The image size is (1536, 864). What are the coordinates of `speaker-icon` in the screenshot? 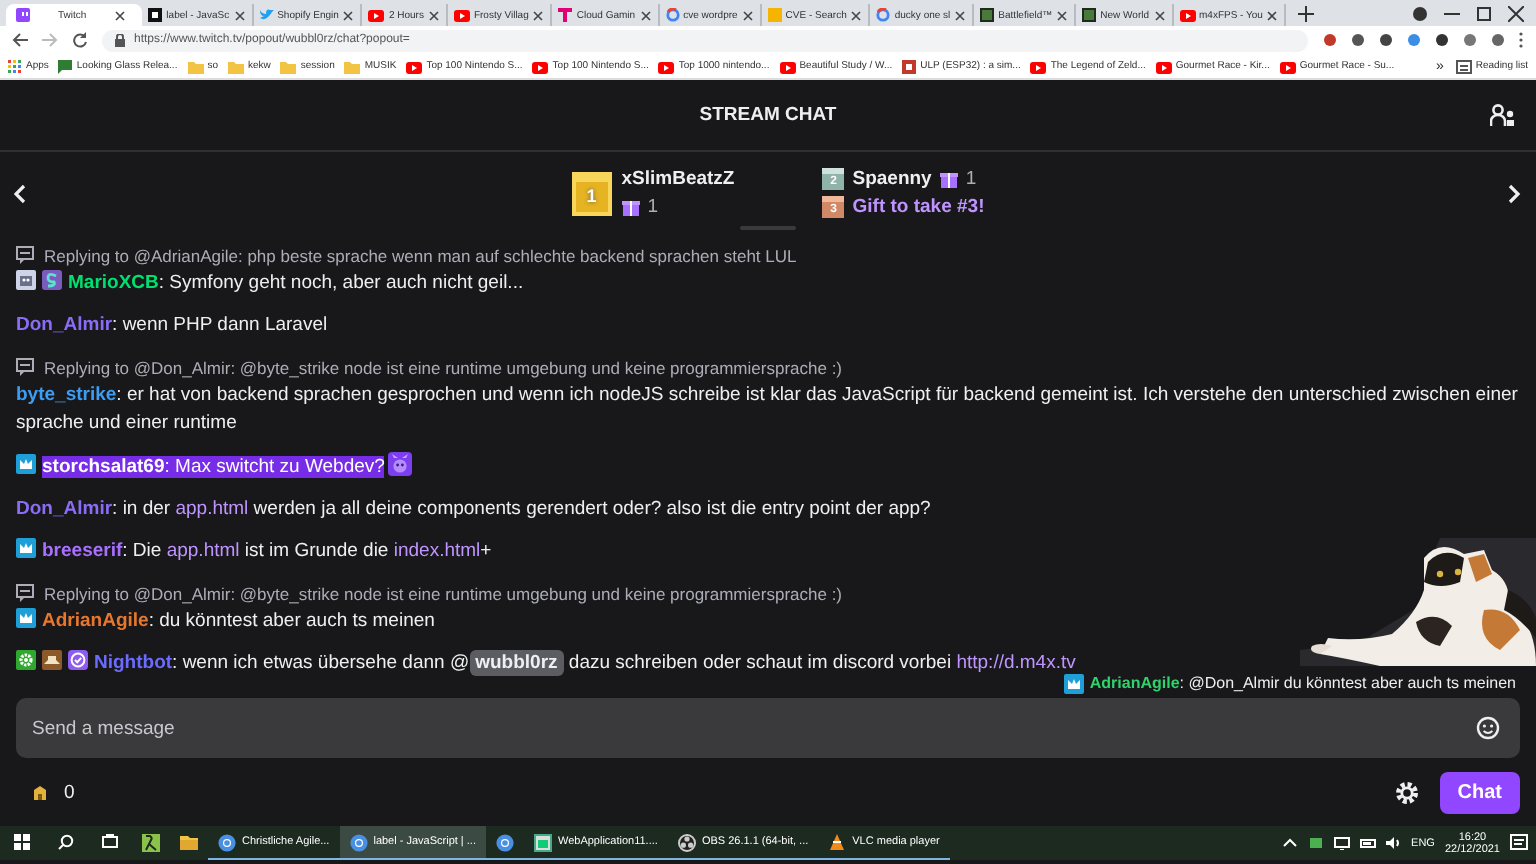 It's located at (1393, 843).